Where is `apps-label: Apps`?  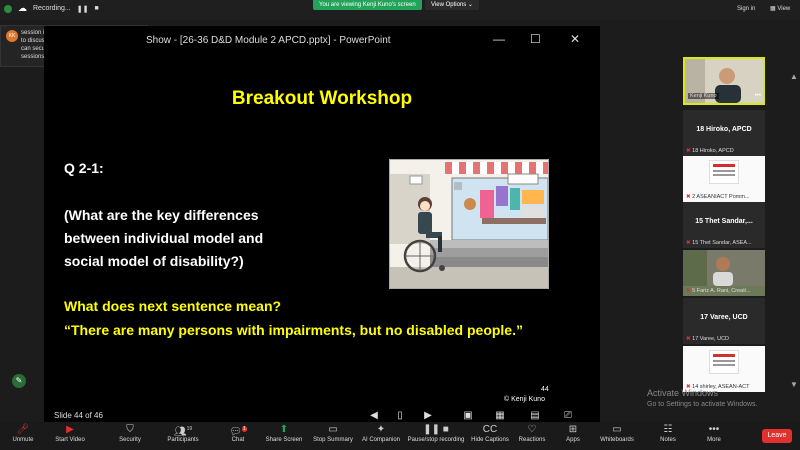 apps-label: Apps is located at coordinates (573, 440).